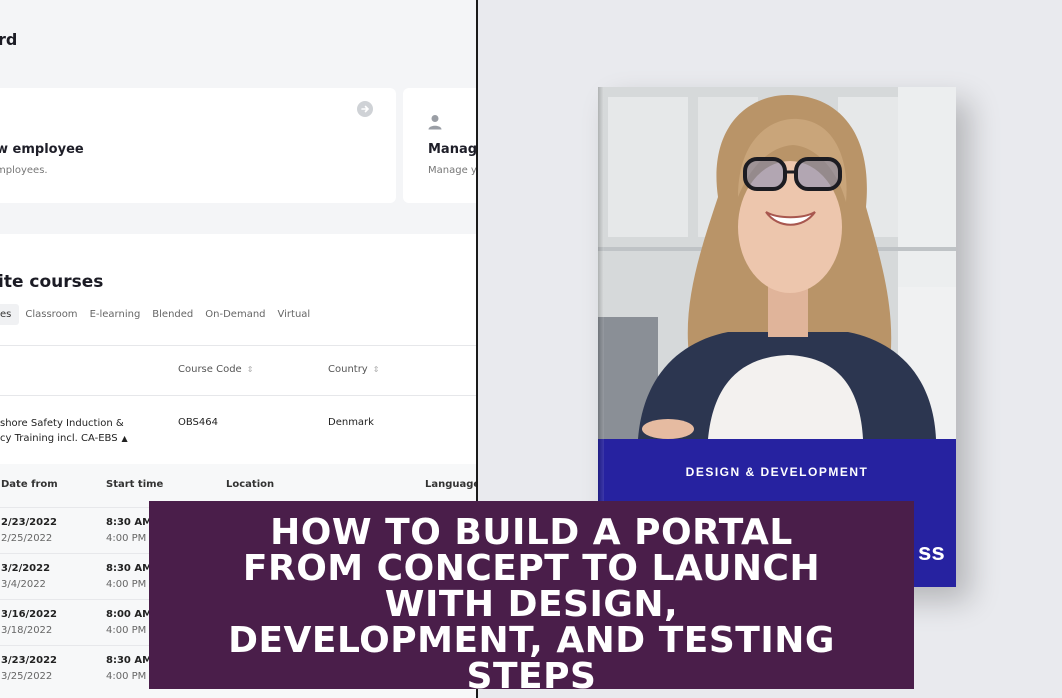 Image resolution: width=1062 pixels, height=698 pixels. What do you see at coordinates (235, 314) in the screenshot?
I see `tab-on-demand: On-Demand` at bounding box center [235, 314].